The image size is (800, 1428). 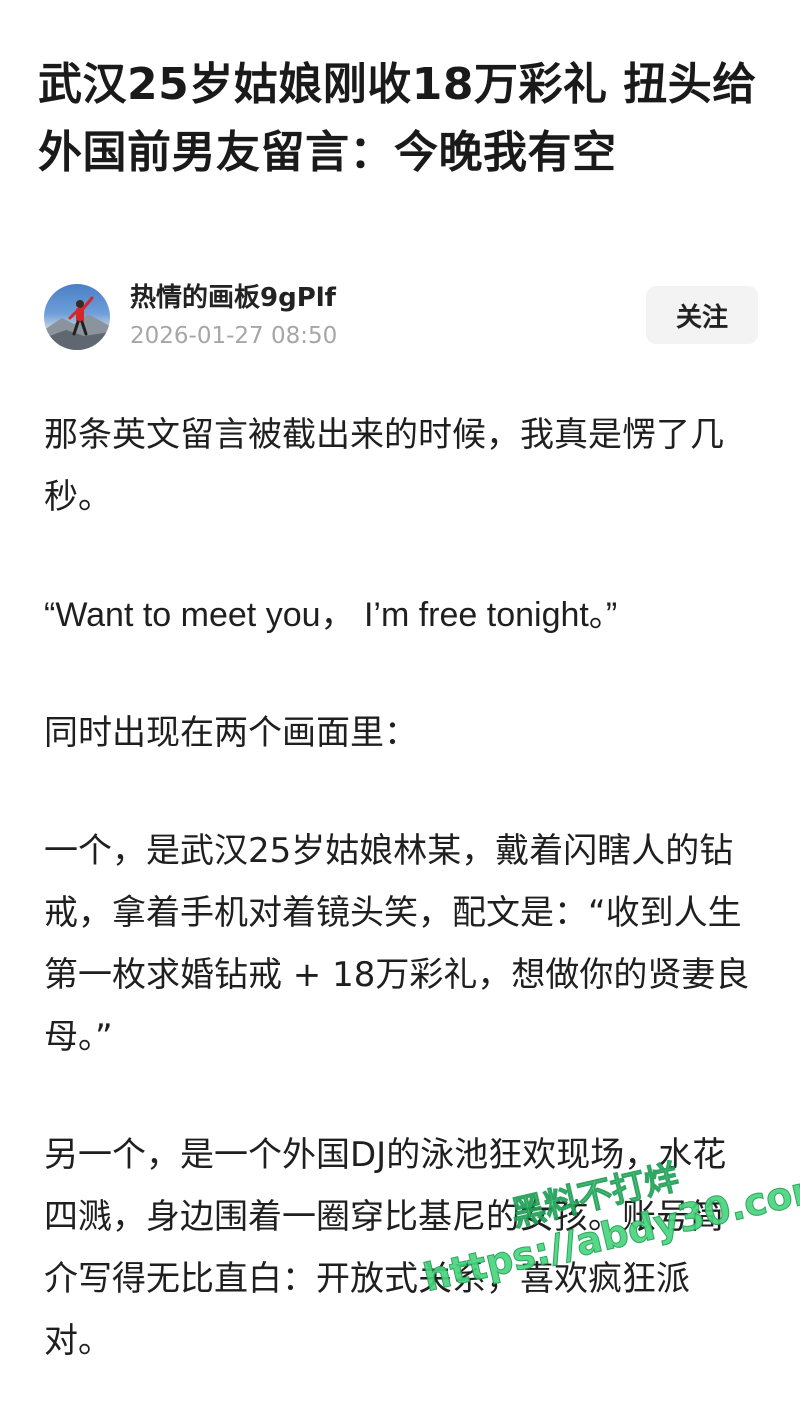 I want to click on paragraph: 那条英文留言被截出来的时候，我真是愣了几秒。, so click(x=384, y=466).